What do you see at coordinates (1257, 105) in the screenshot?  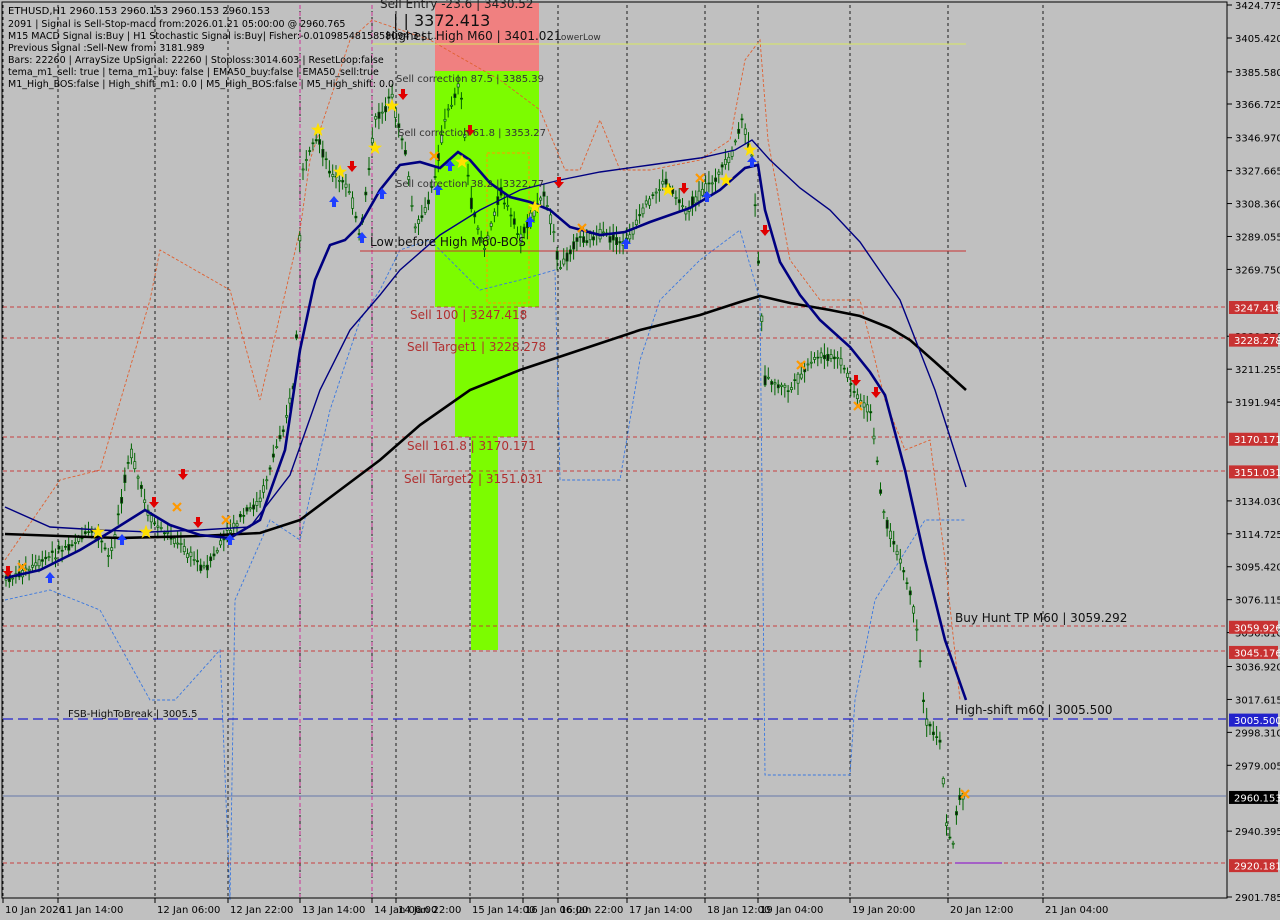 I see `price-tick-label: 3366.725` at bounding box center [1257, 105].